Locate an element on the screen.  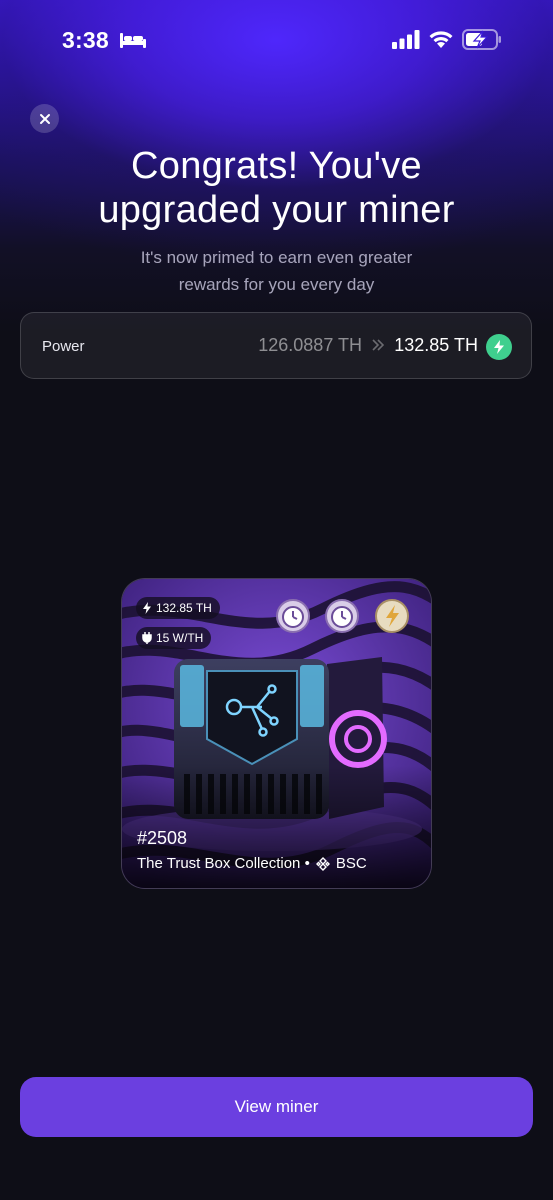
miner-collection: The Trust Box Collection • BSC is located at coordinates (252, 863).